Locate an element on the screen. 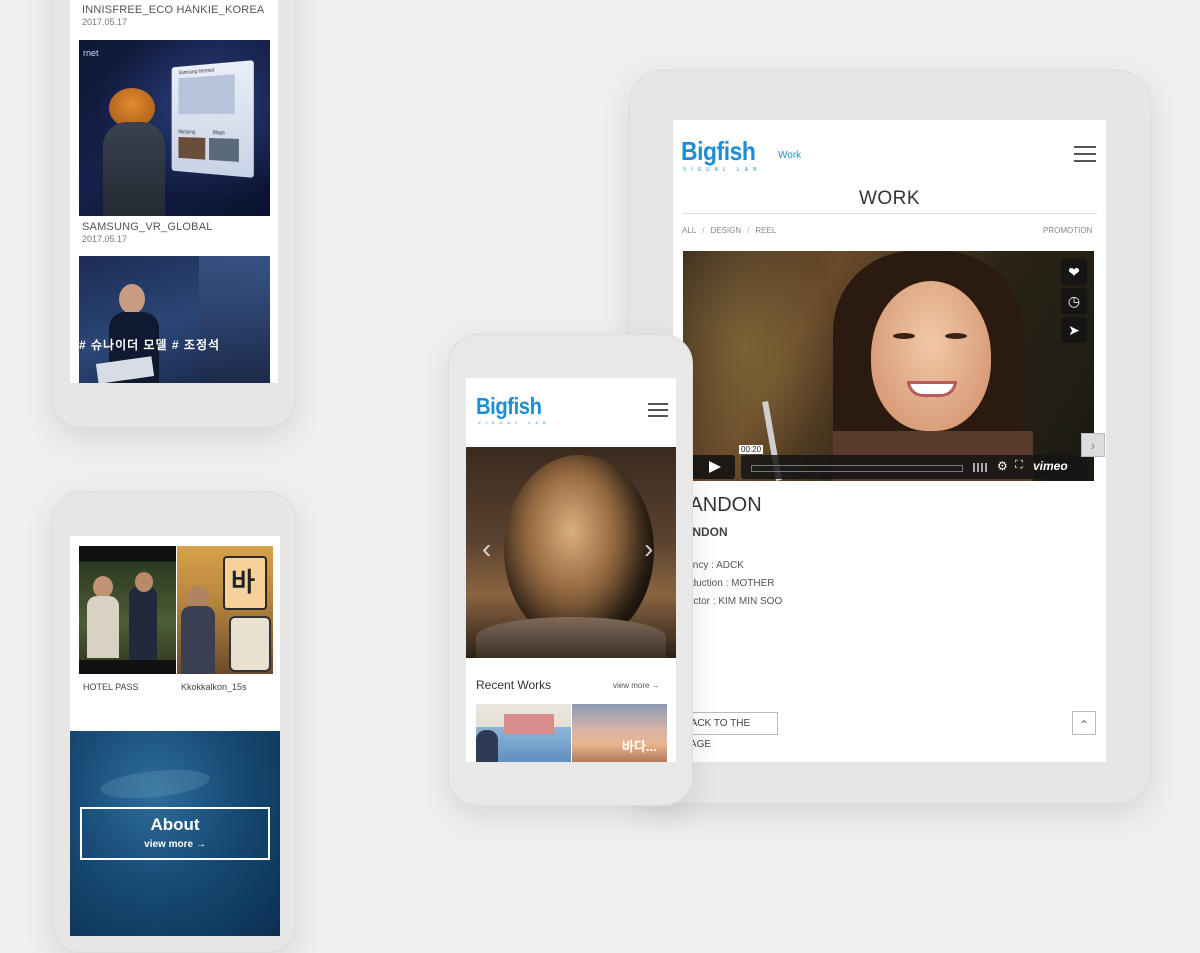 The height and width of the screenshot is (953, 1200). phone-logo-sub: VISUAL LAB is located at coordinates (514, 422).